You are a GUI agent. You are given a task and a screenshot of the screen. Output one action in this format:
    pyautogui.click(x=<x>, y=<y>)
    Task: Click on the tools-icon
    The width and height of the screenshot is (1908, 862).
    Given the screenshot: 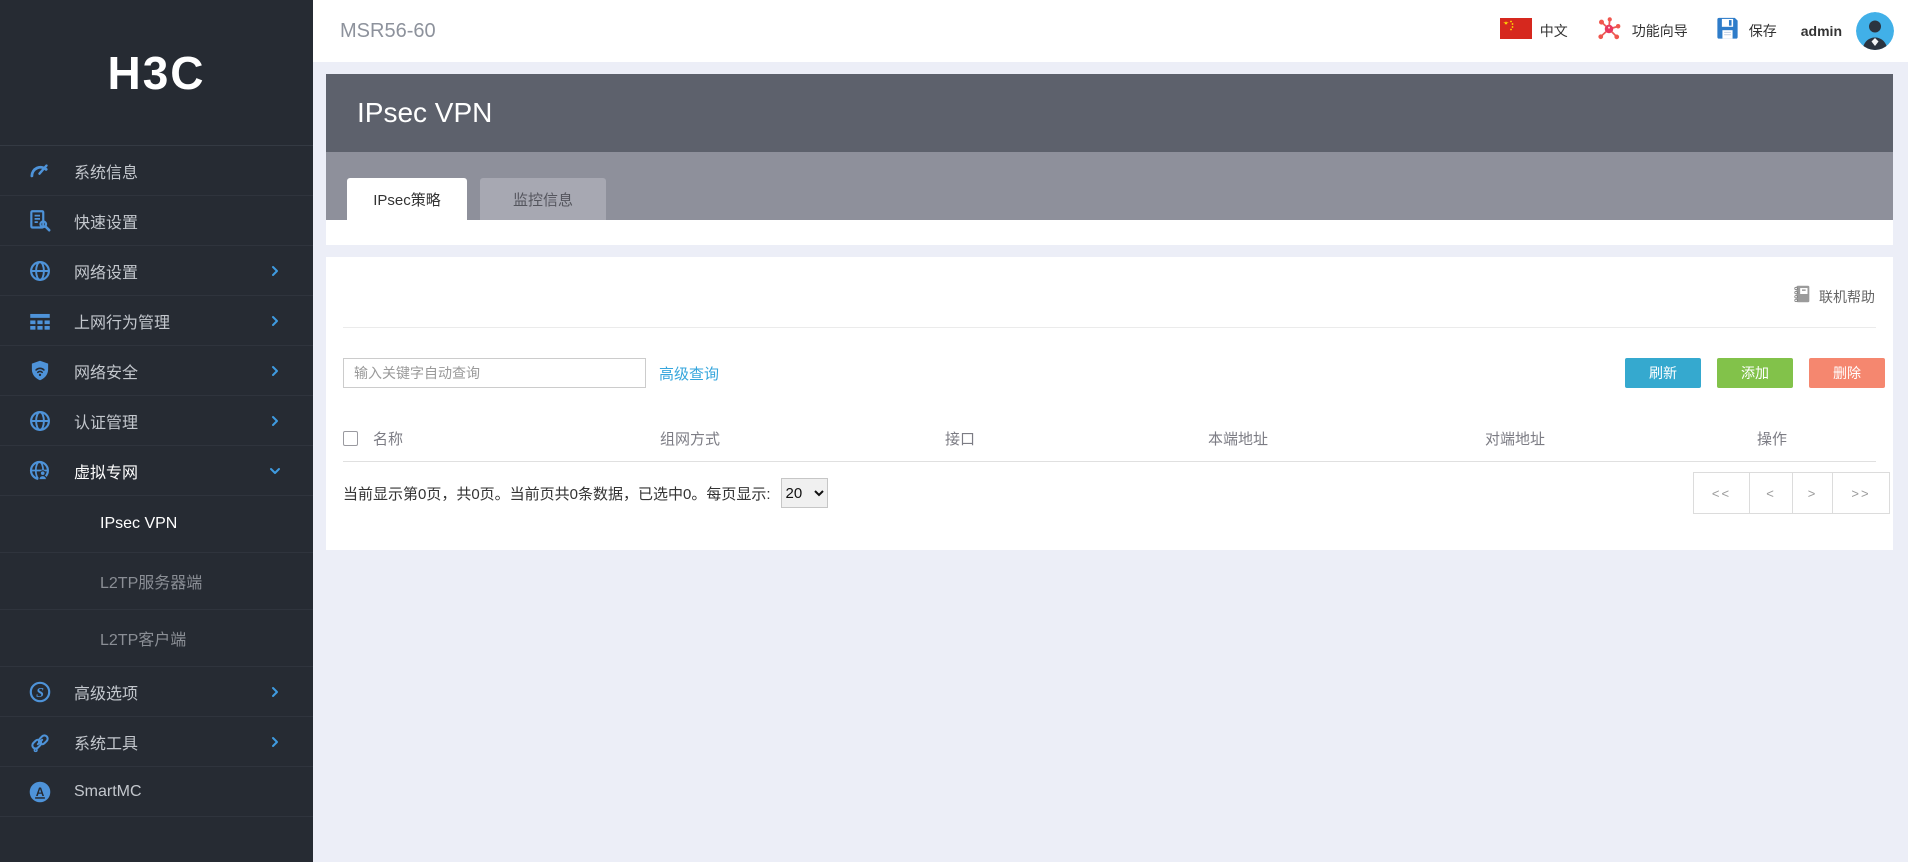 What is the action you would take?
    pyautogui.click(x=40, y=742)
    